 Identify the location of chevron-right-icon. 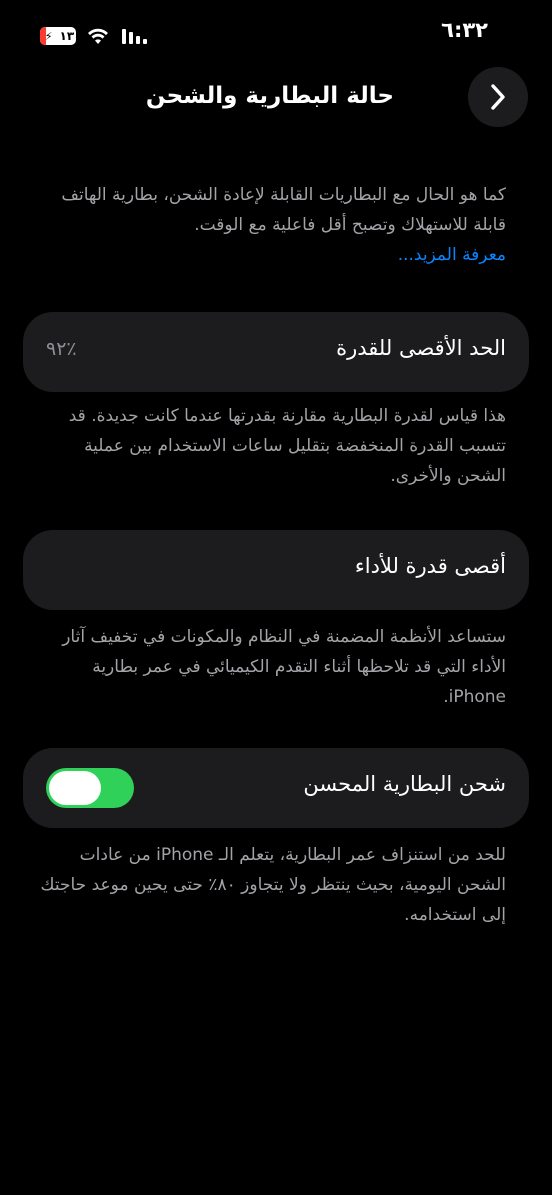
(498, 97).